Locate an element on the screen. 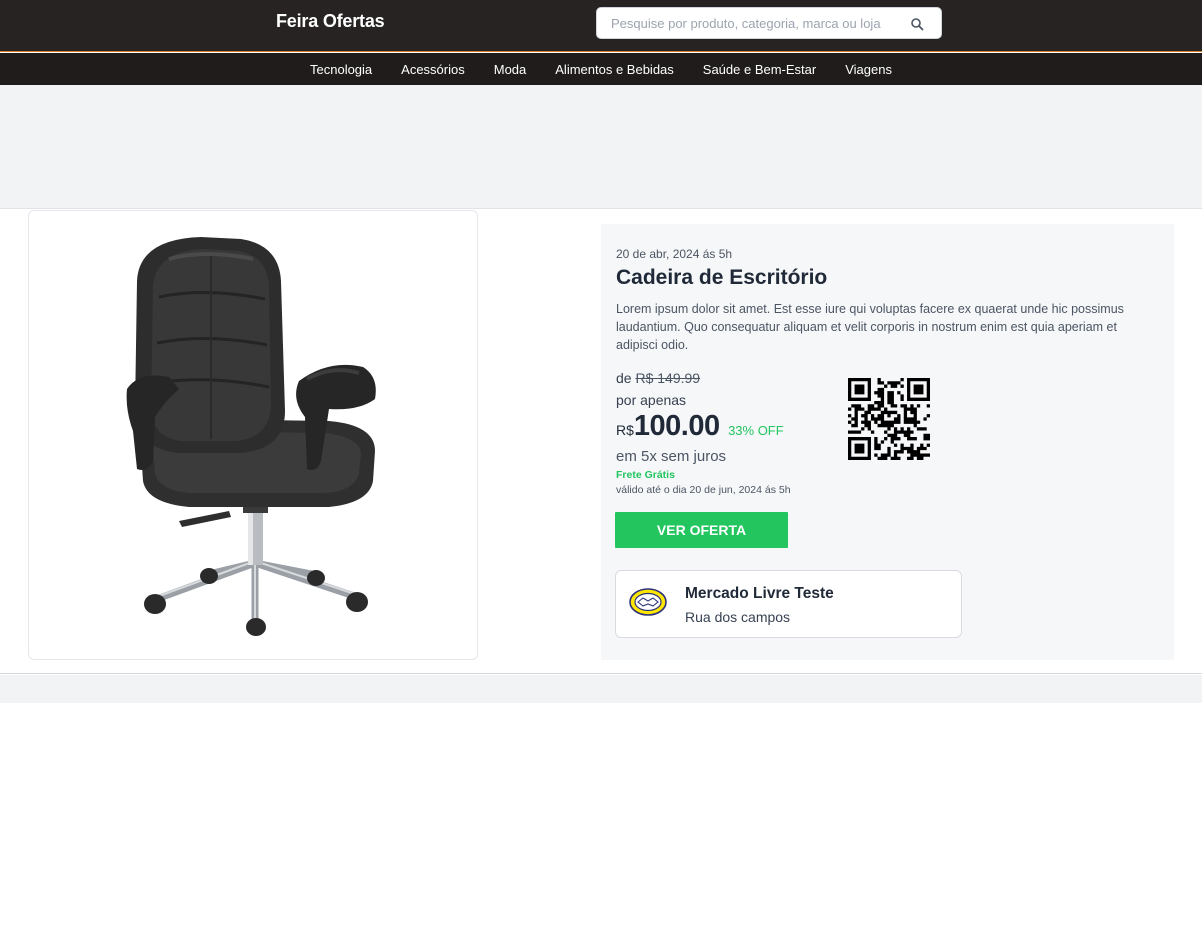 The image size is (1202, 925). category-saude-e-bem-estar: Saúde e Bem-Estar is located at coordinates (759, 69).